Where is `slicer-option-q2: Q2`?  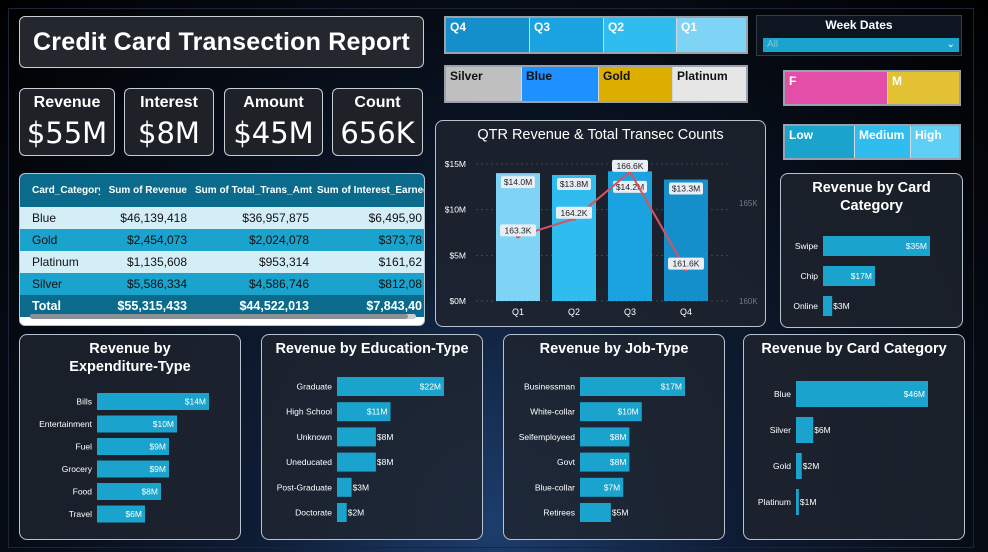 slicer-option-q2: Q2 is located at coordinates (640, 35).